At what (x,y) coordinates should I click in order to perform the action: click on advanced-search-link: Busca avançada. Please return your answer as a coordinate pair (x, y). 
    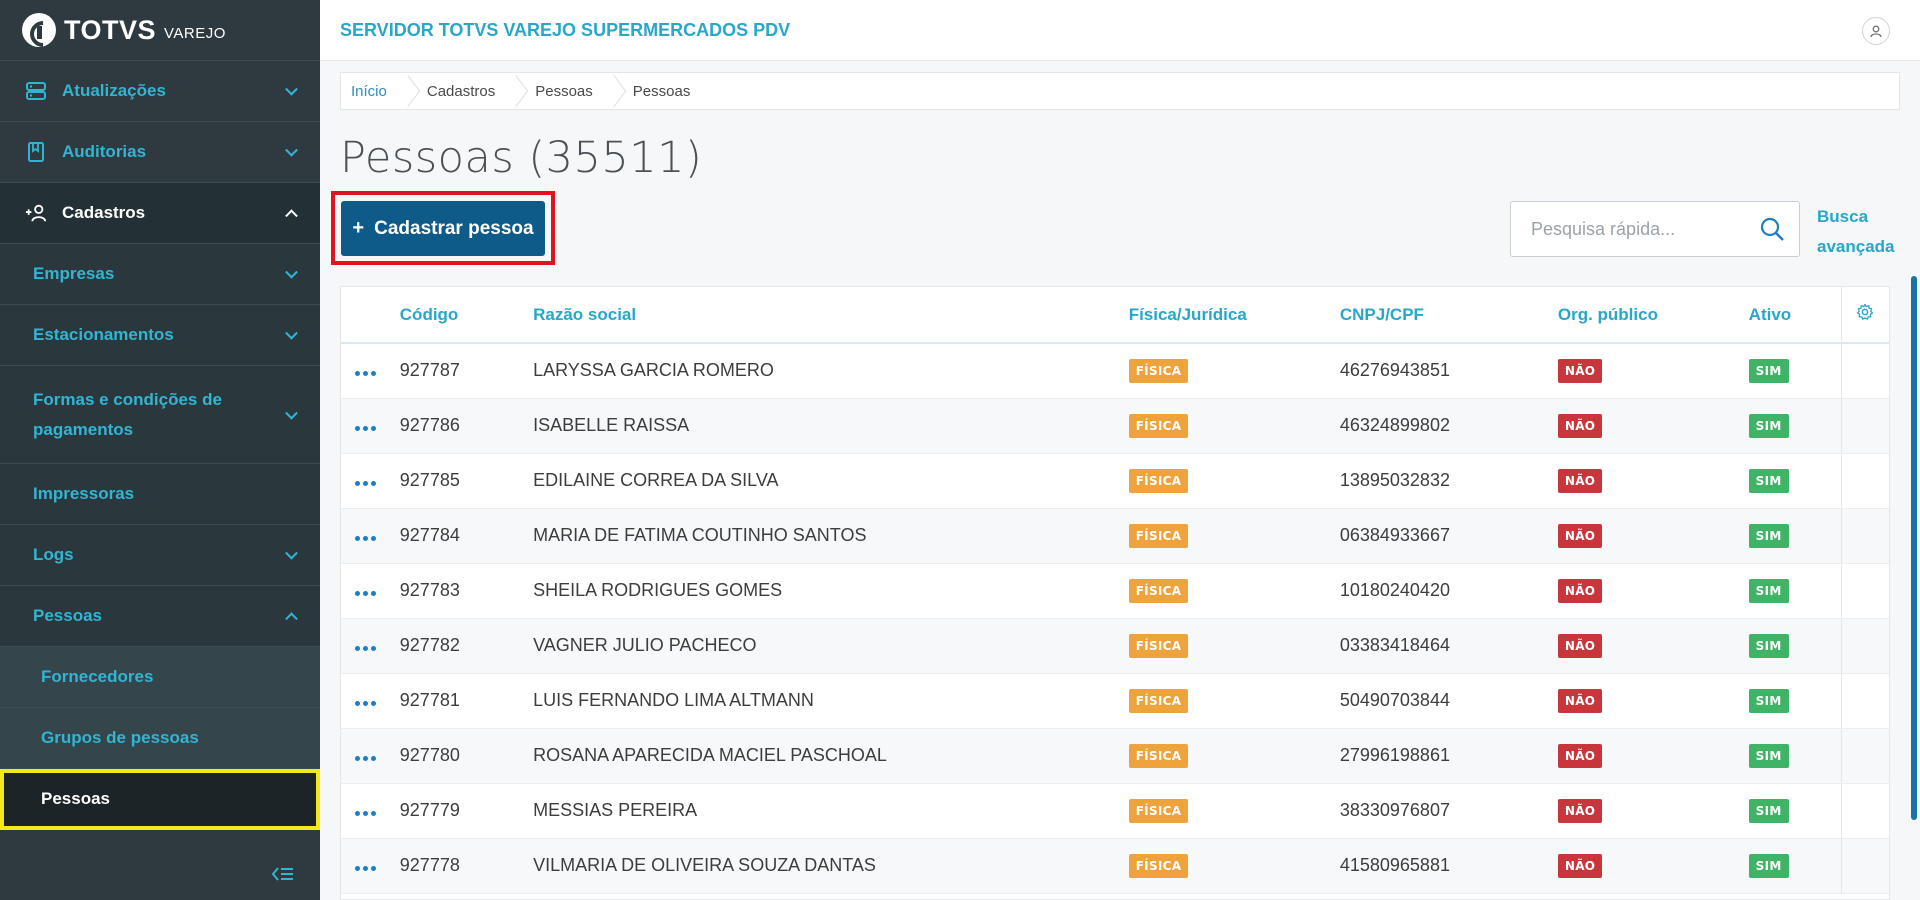
    Looking at the image, I should click on (1867, 232).